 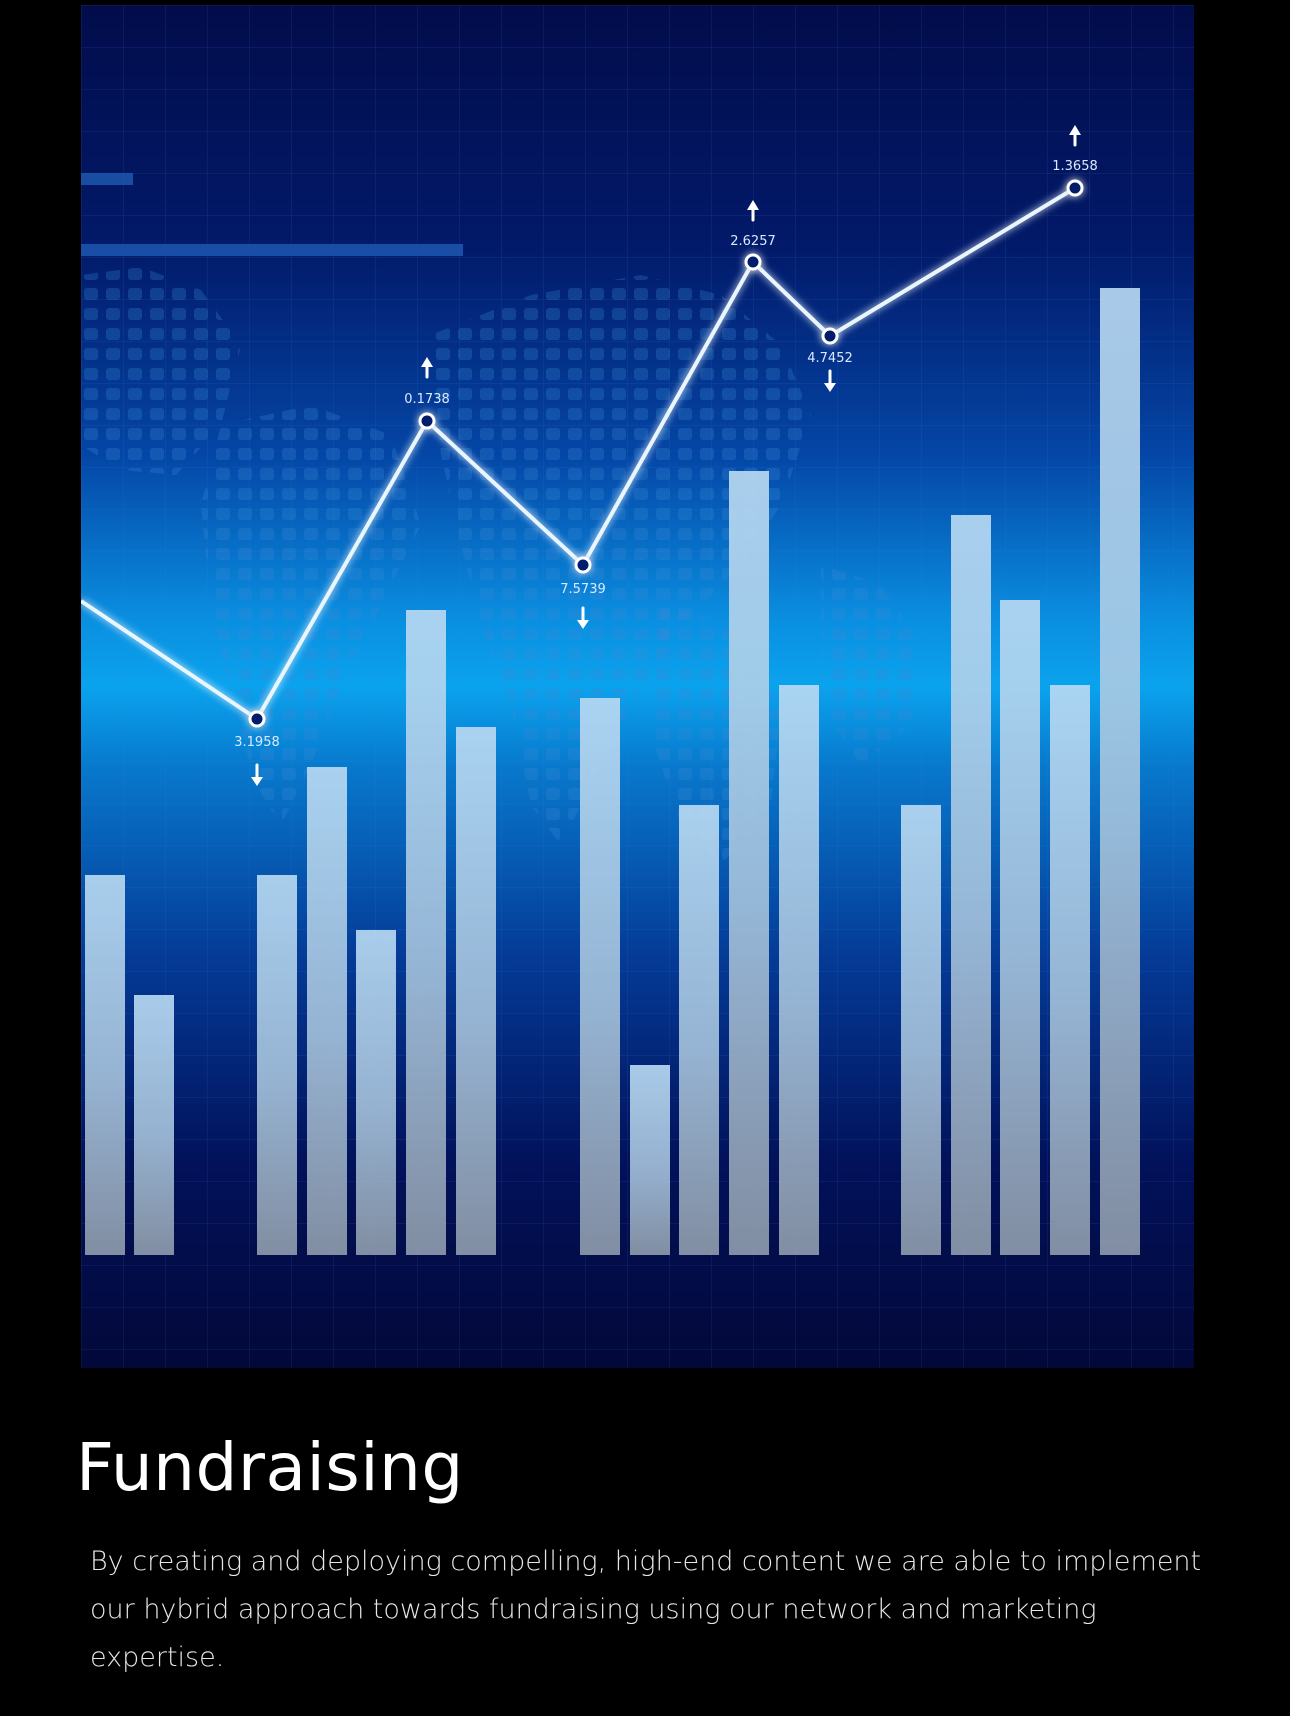 I want to click on point-label: 0.1738, so click(x=427, y=399).